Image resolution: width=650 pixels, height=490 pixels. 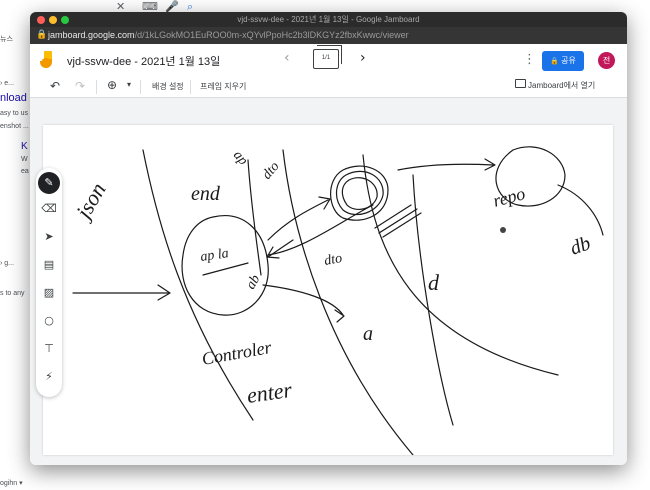 What do you see at coordinates (16, 98) in the screenshot?
I see `bg-result-title: nload t` at bounding box center [16, 98].